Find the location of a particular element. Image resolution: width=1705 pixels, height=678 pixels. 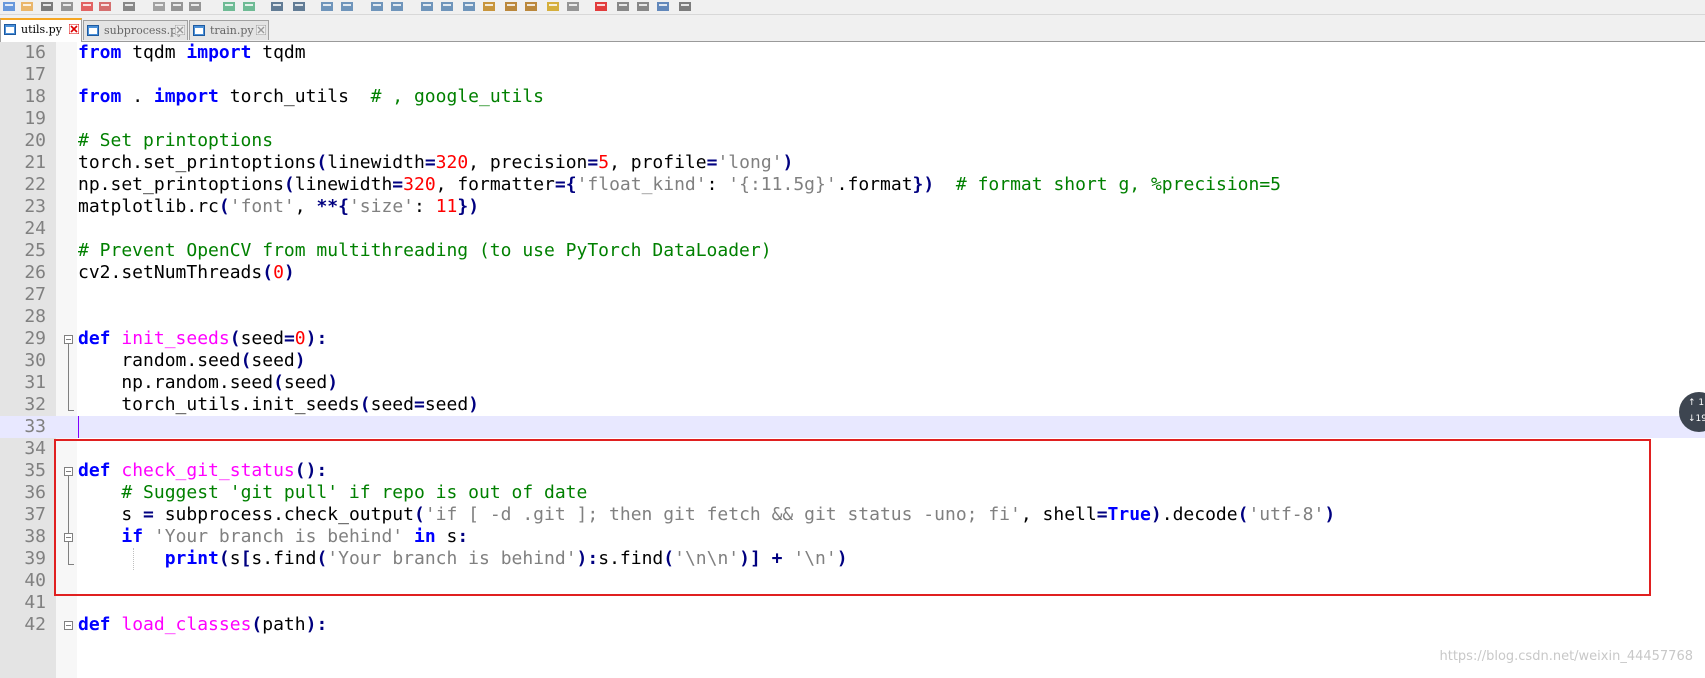

code-line: 30 random.seed(seed) is located at coordinates (852, 361).